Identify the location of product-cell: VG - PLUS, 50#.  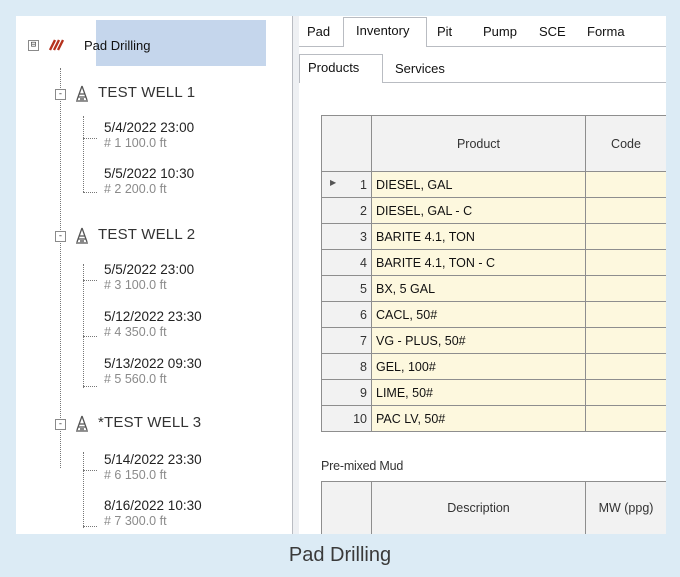
(478, 340).